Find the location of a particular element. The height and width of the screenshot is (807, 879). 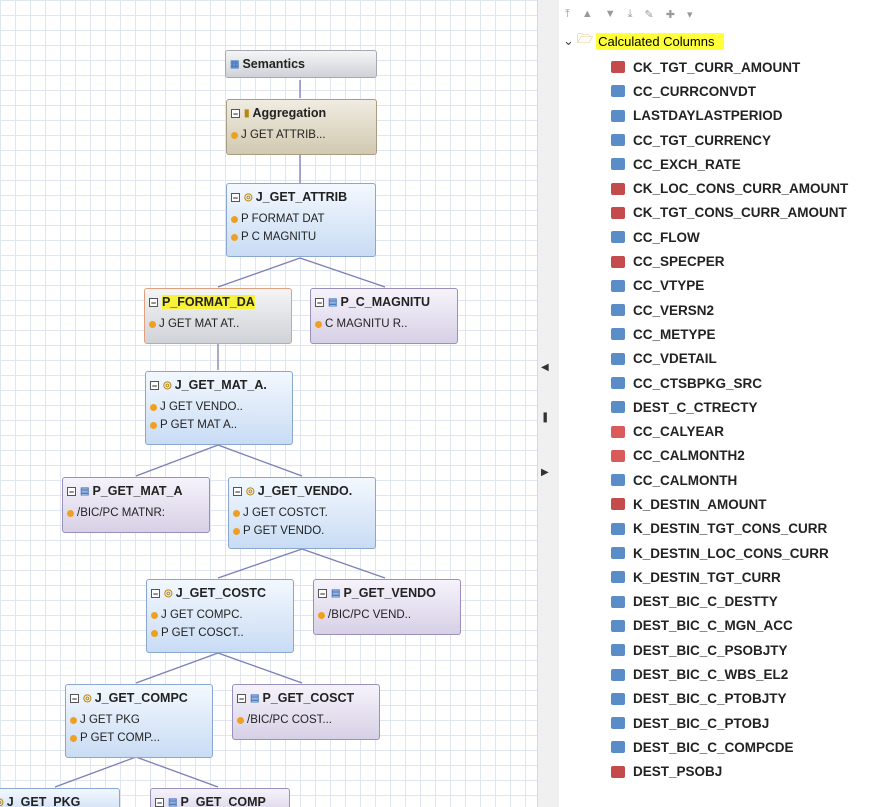

list-item: DEST_BIC_C_PTOBJ is located at coordinates (703, 723).